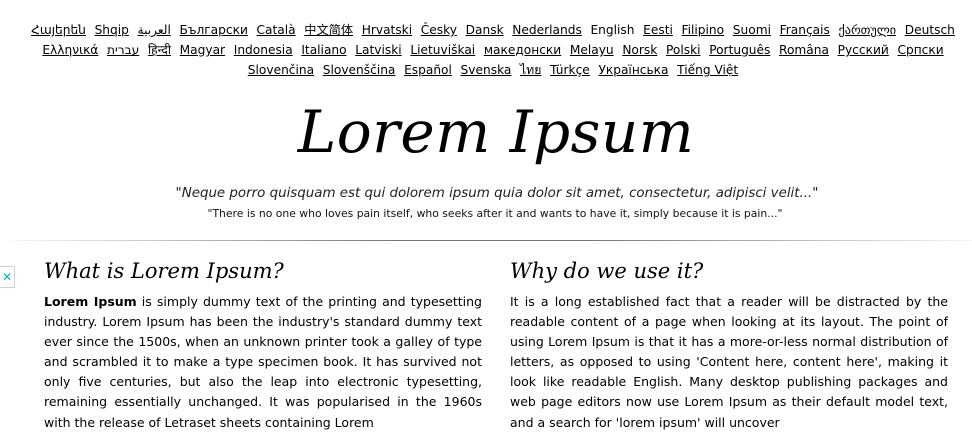 This screenshot has height=436, width=972. What do you see at coordinates (547, 30) in the screenshot?
I see `language-link: Nederlands` at bounding box center [547, 30].